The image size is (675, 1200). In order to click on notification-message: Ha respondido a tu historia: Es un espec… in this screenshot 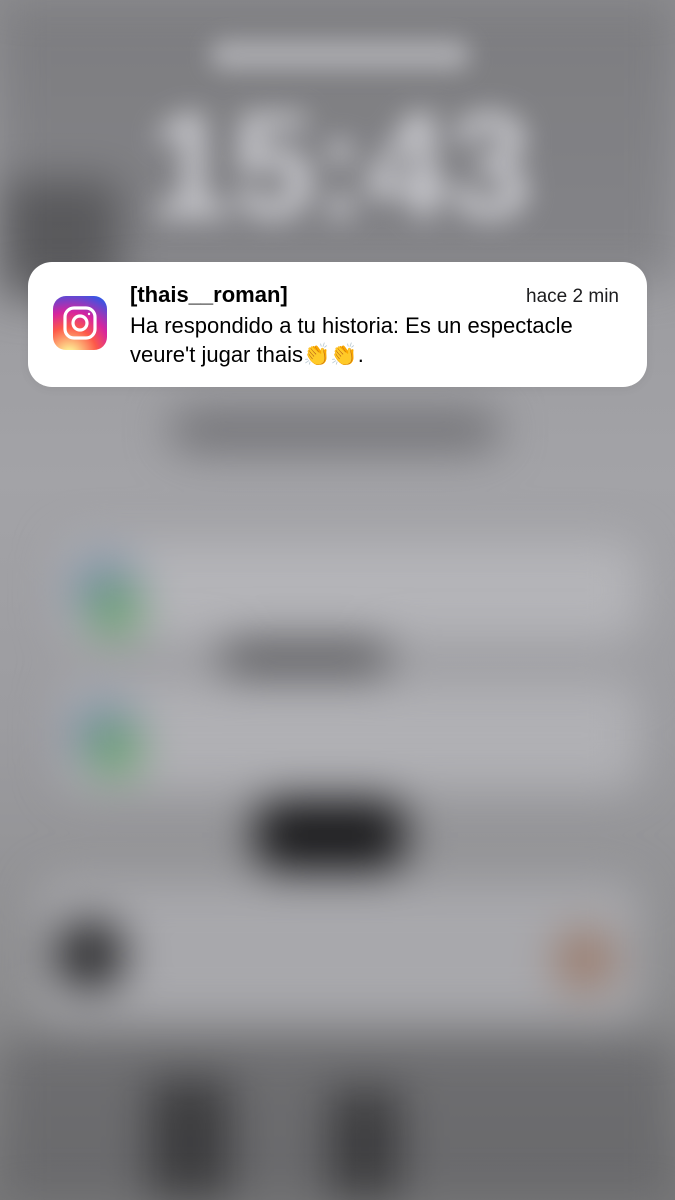, I will do `click(351, 340)`.